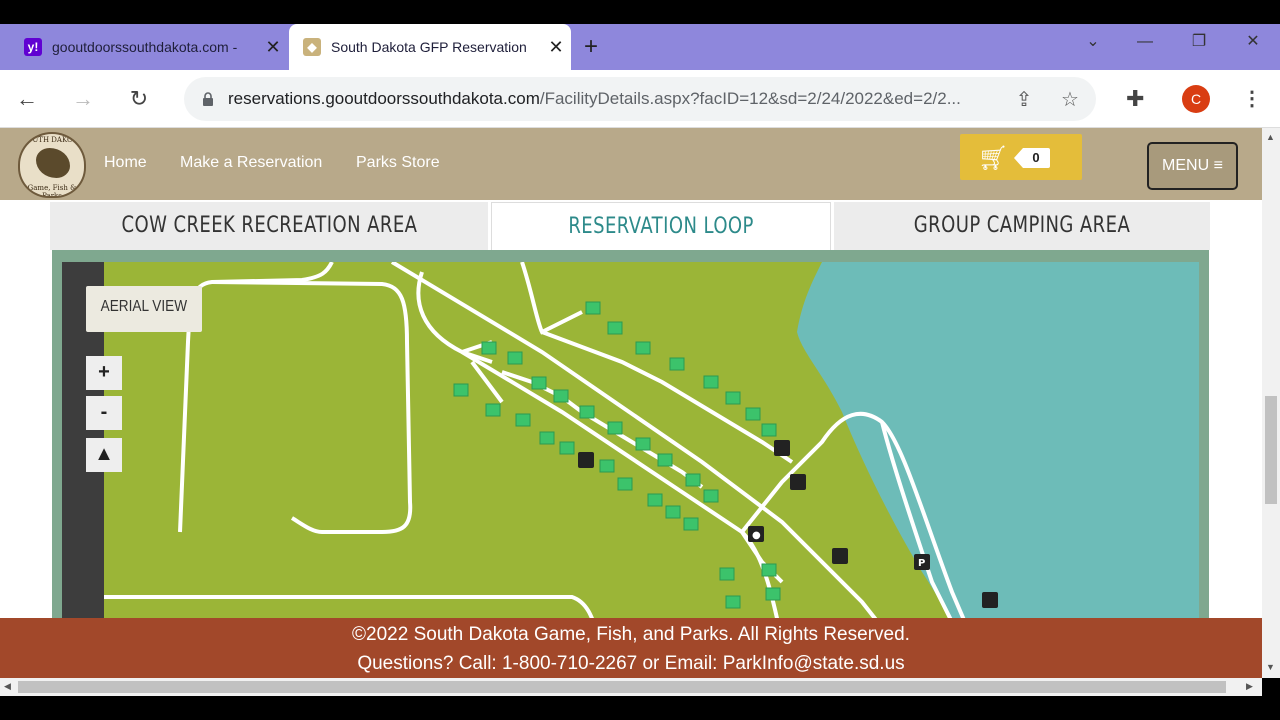  I want to click on profile-avatar: C, so click(1196, 99).